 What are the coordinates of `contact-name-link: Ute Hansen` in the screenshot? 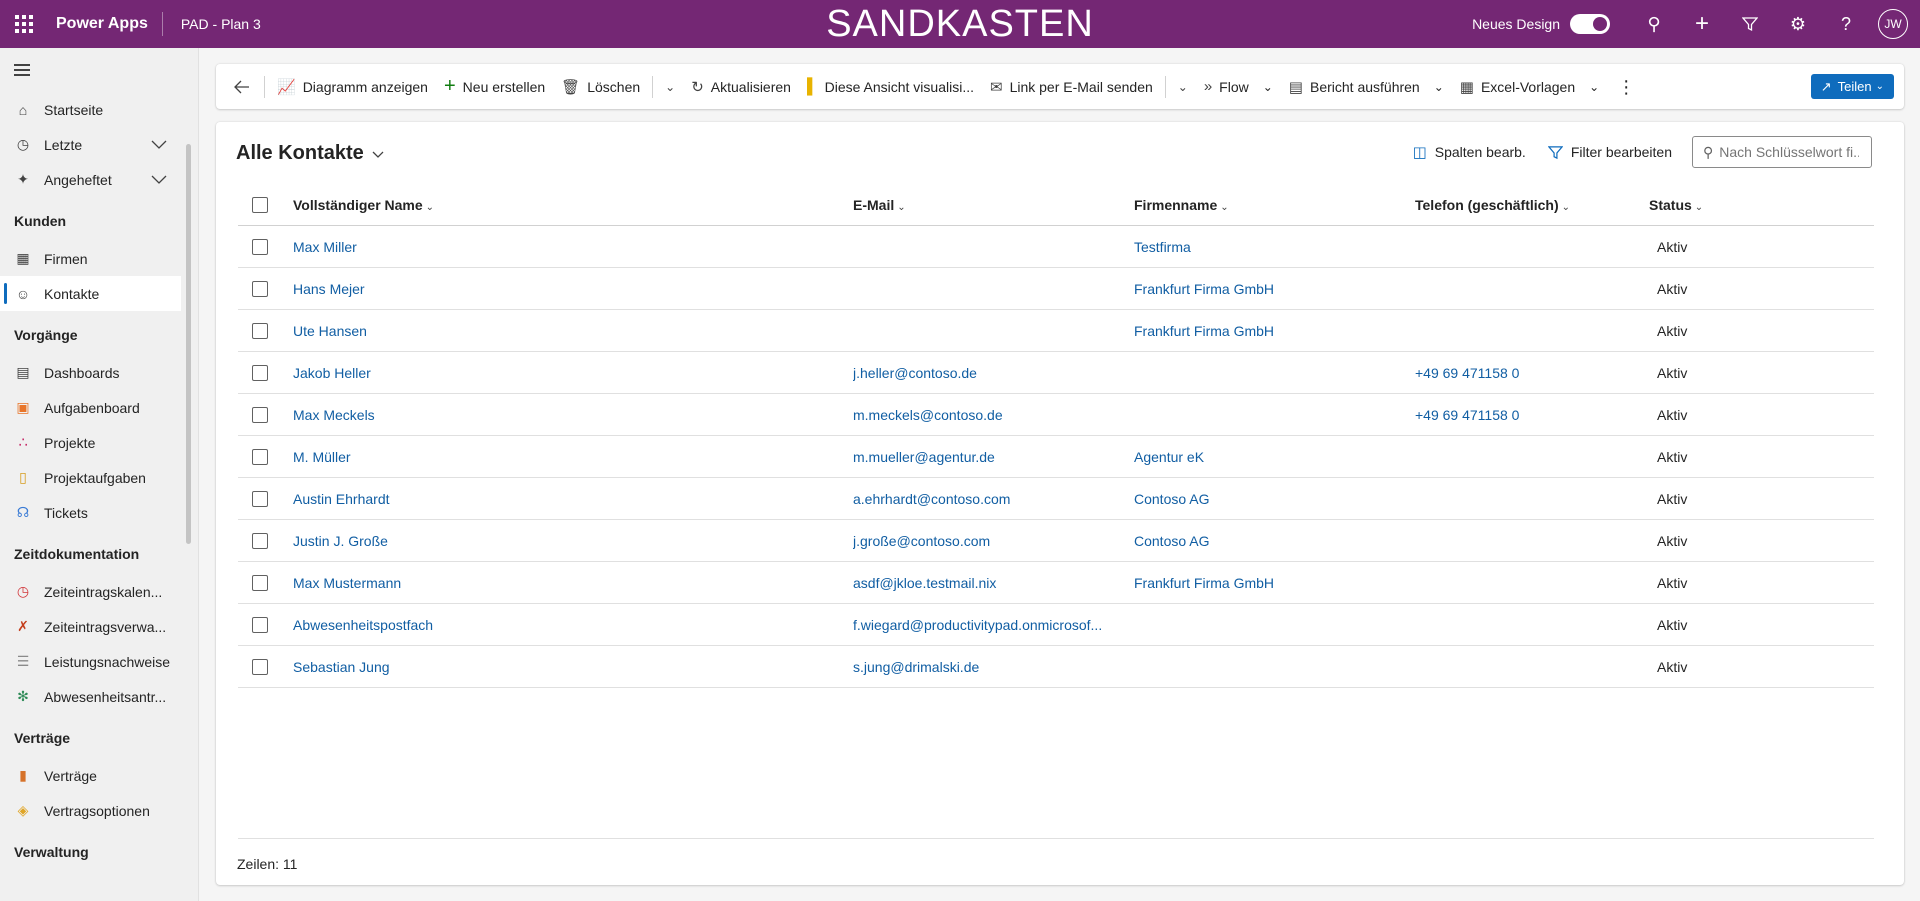 It's located at (563, 331).